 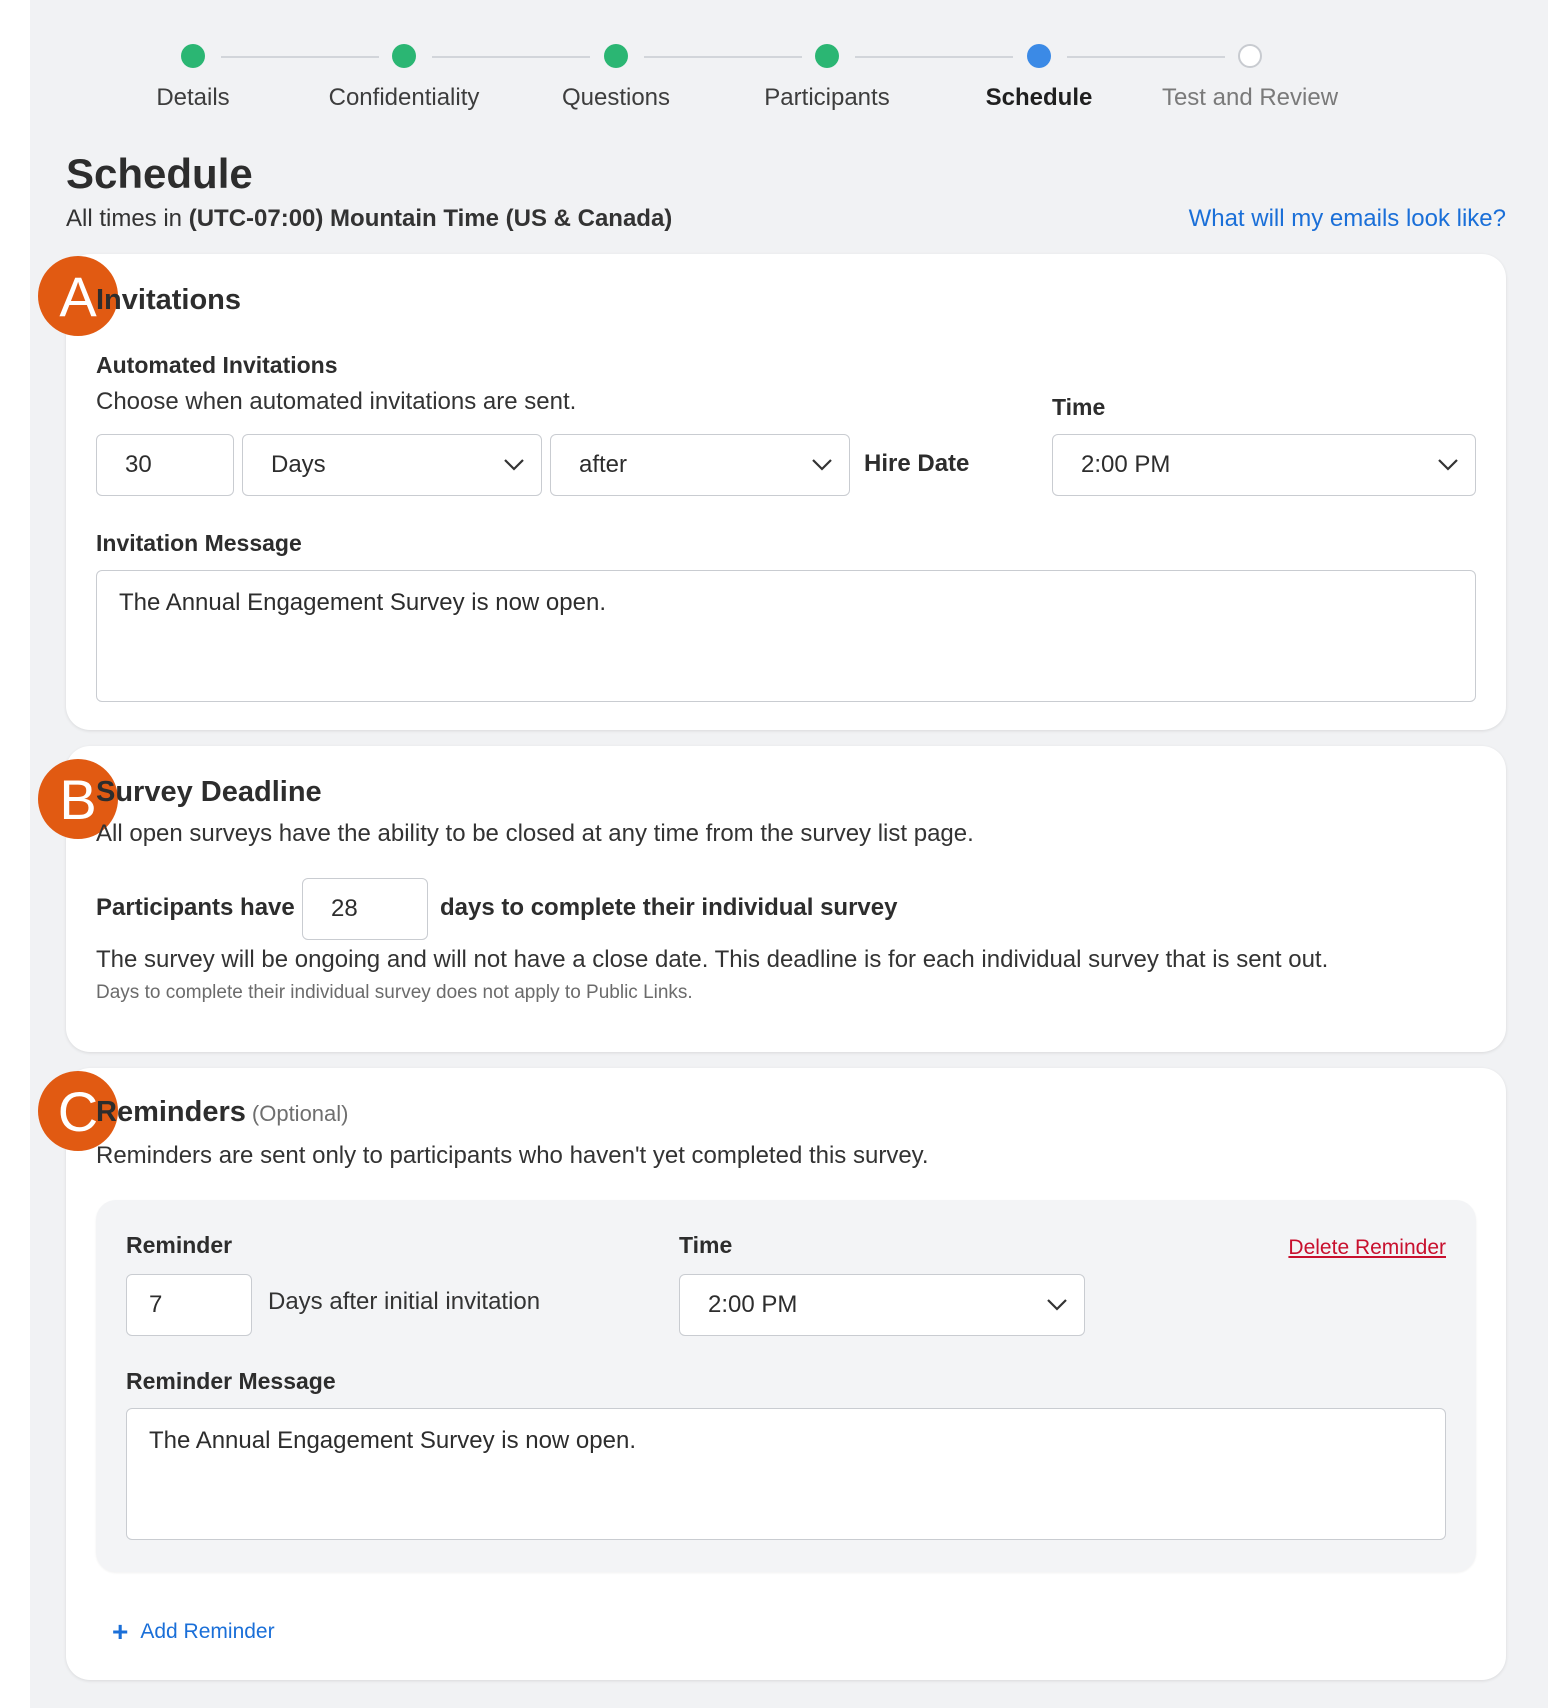 What do you see at coordinates (603, 464) in the screenshot?
I see `invitation-relation-value: after` at bounding box center [603, 464].